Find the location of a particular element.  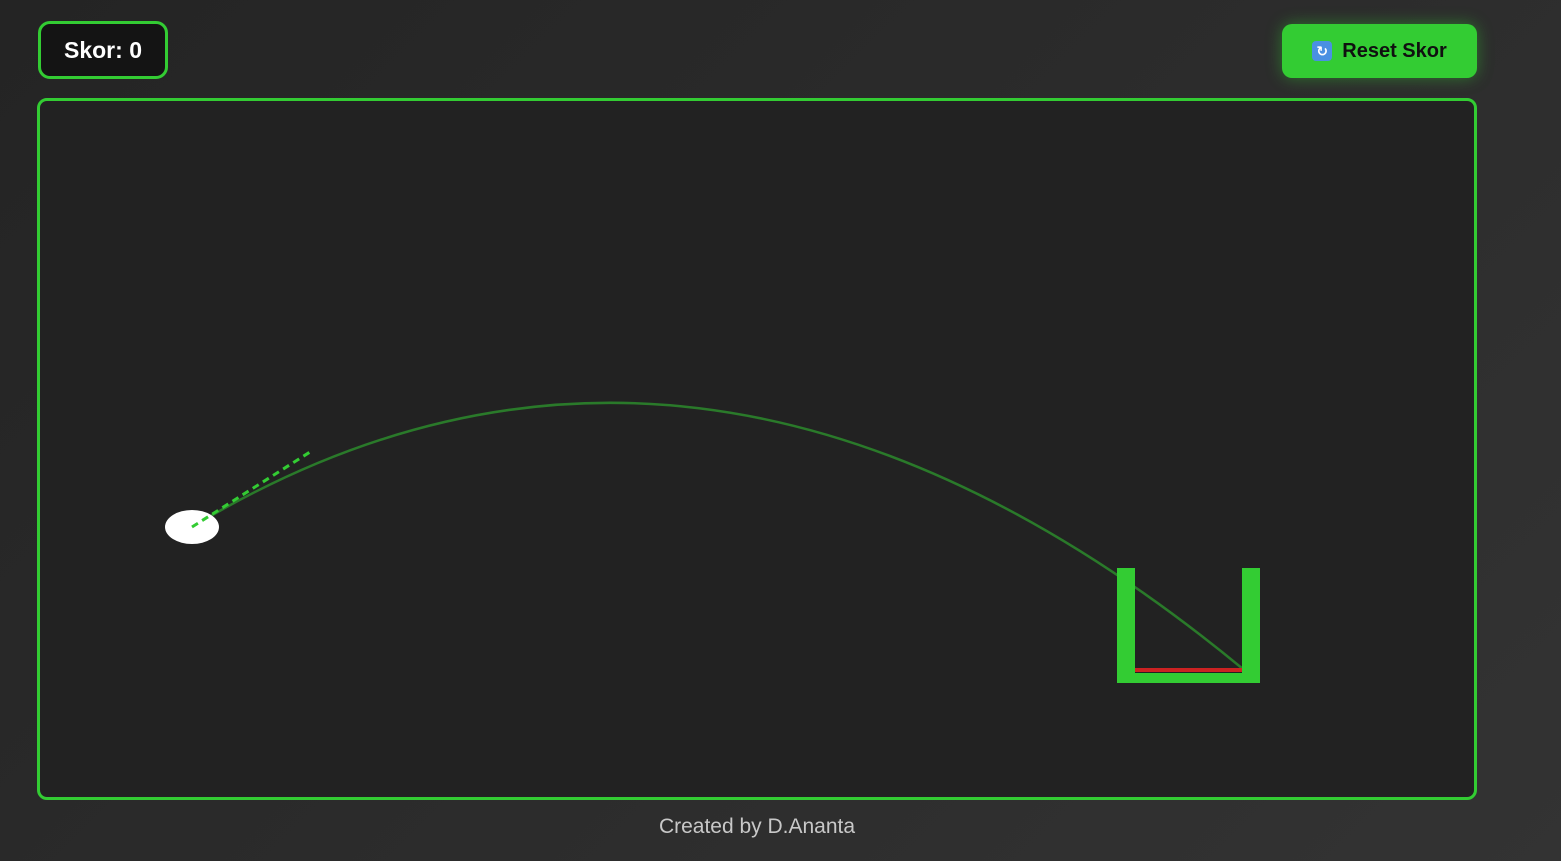

reset-score-button: ↻ Reset Skor is located at coordinates (1379, 51).